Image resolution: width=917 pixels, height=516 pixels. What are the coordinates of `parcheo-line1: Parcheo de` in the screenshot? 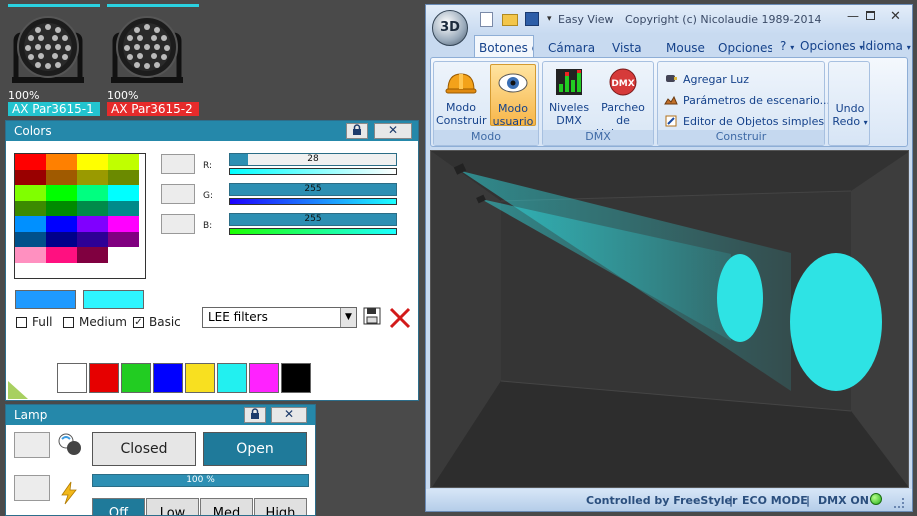 It's located at (623, 114).